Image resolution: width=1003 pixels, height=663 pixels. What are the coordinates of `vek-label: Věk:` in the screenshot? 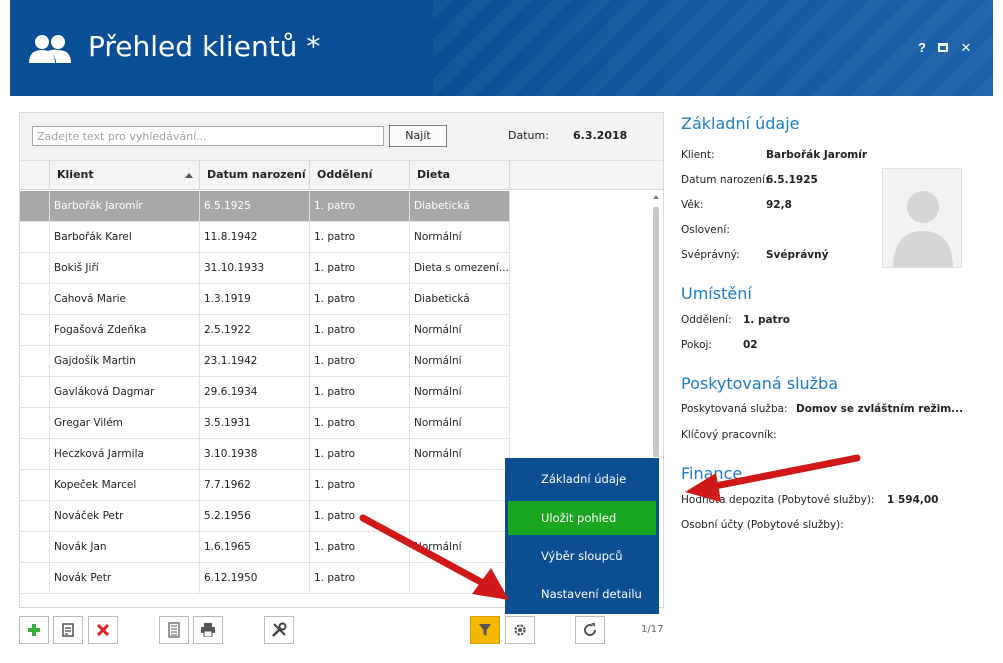 It's located at (692, 205).